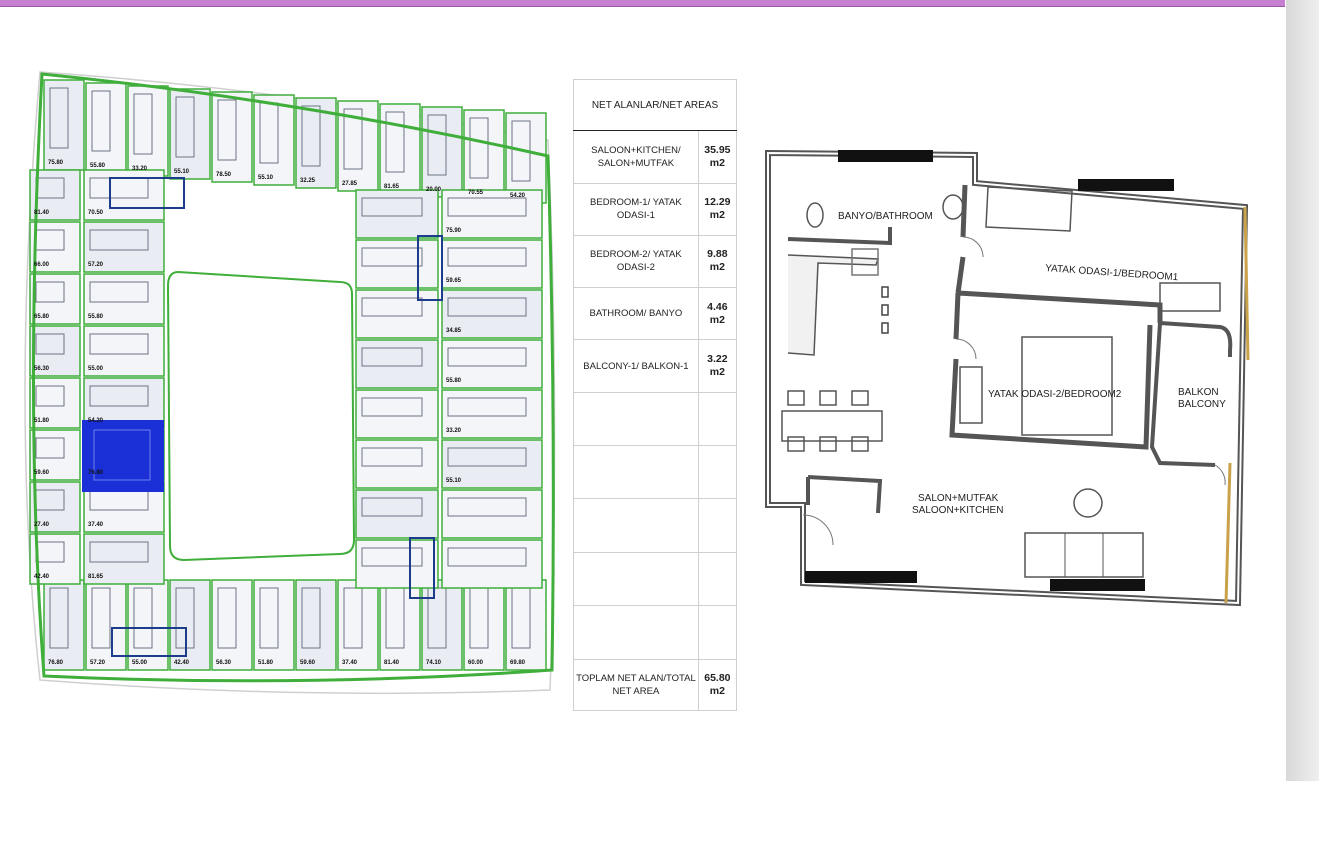 This screenshot has height=860, width=1319. I want to click on table-row: SALOON+KITCHEN/ SALON+MUTFAK 35.95 m2, so click(655, 157).